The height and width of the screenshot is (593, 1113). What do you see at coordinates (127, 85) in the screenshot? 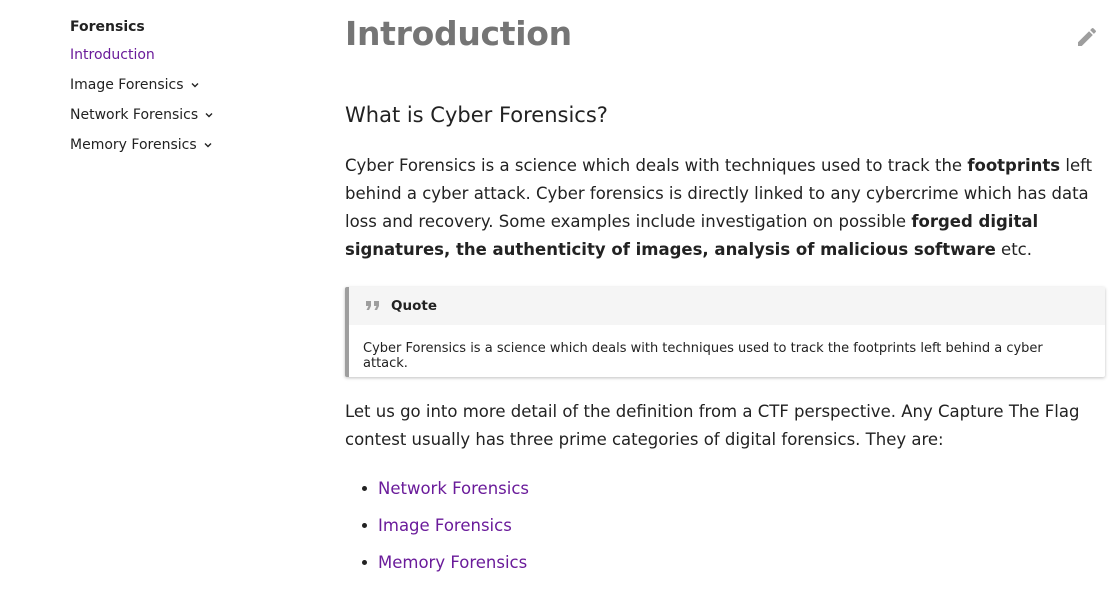
I see `sidebar-item-label: Image Forensics` at bounding box center [127, 85].